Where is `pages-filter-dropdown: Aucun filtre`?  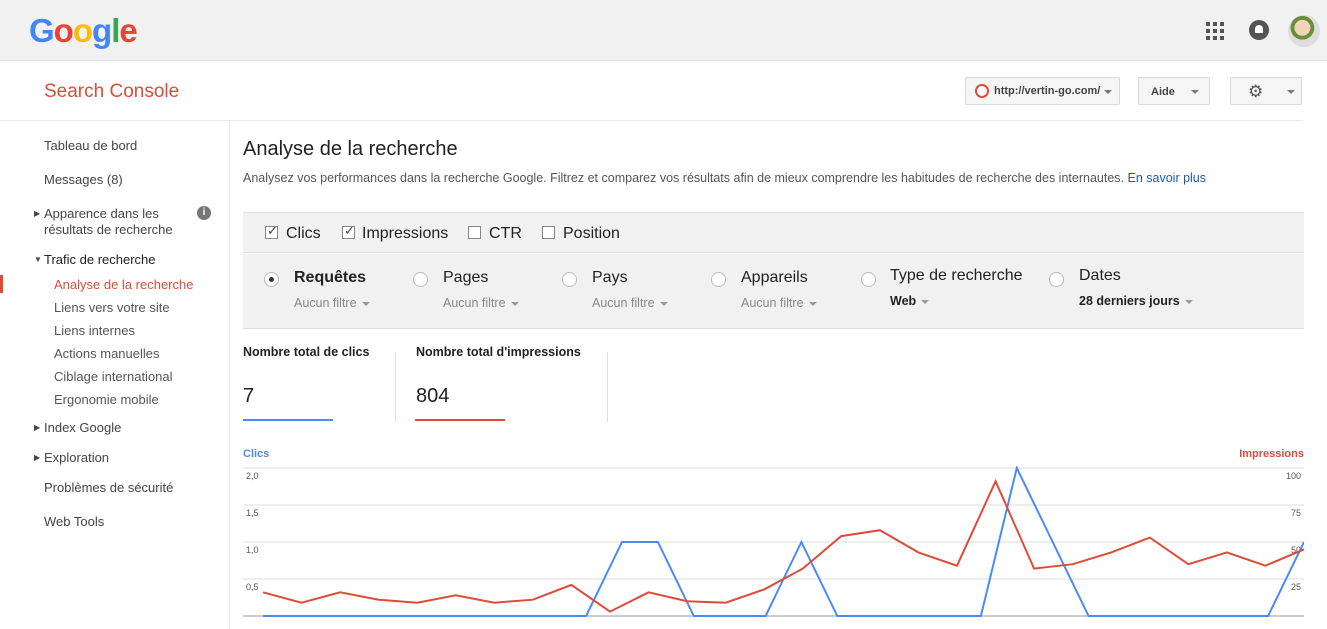 pages-filter-dropdown: Aucun filtre is located at coordinates (481, 303).